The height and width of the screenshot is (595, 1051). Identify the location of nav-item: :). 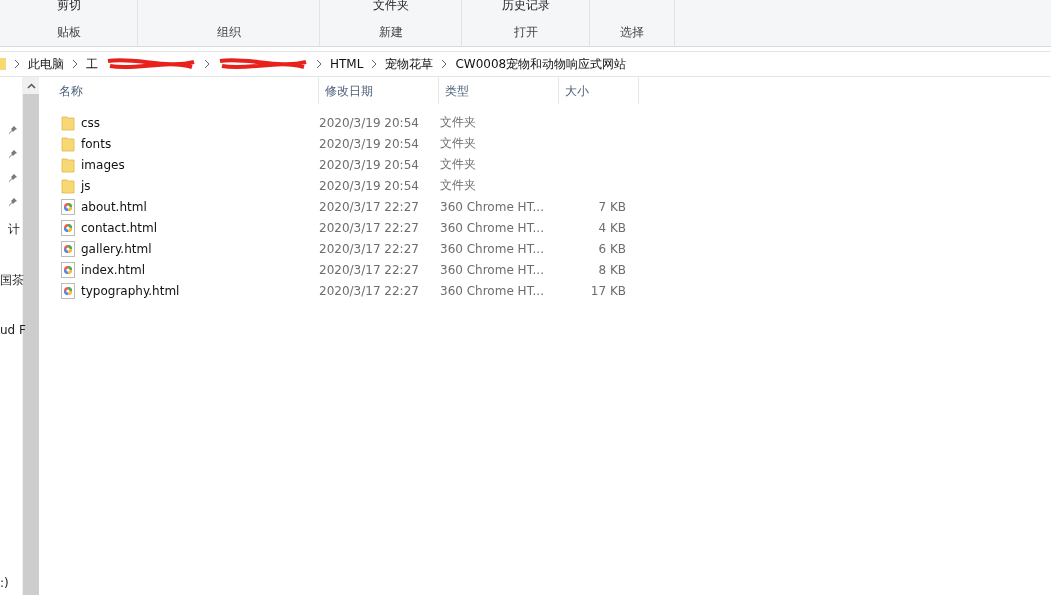
(4, 583).